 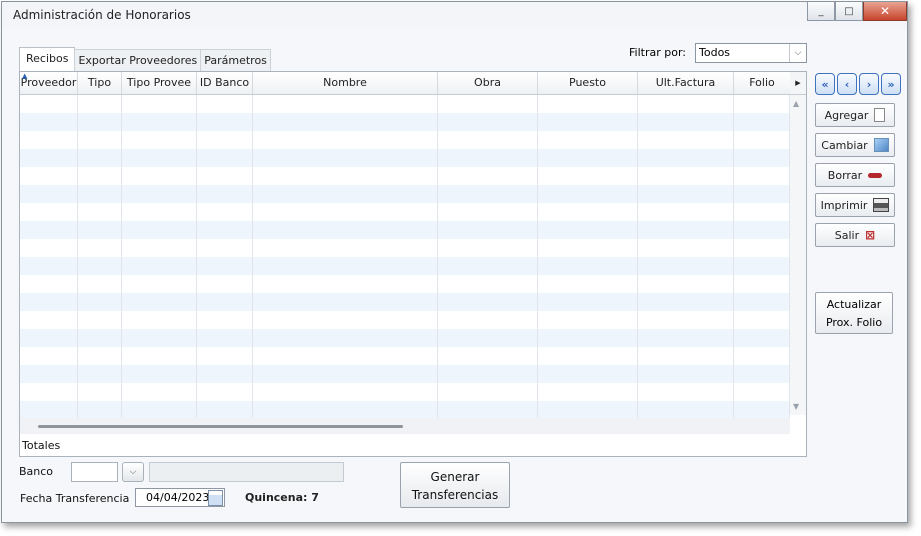 What do you see at coordinates (796, 406) in the screenshot?
I see `scroll-down-arrow-icon: ▼` at bounding box center [796, 406].